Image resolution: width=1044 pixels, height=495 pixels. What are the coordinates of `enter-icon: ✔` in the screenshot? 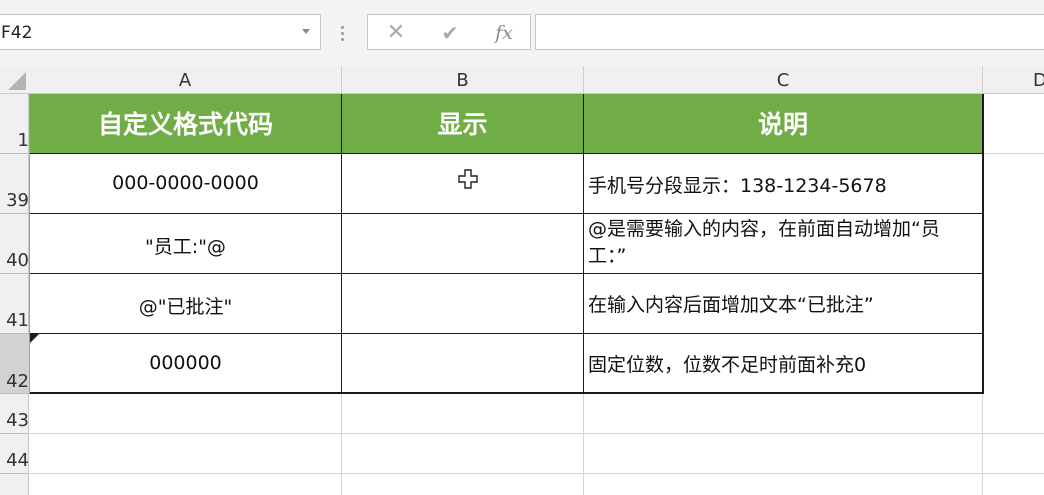 It's located at (450, 33).